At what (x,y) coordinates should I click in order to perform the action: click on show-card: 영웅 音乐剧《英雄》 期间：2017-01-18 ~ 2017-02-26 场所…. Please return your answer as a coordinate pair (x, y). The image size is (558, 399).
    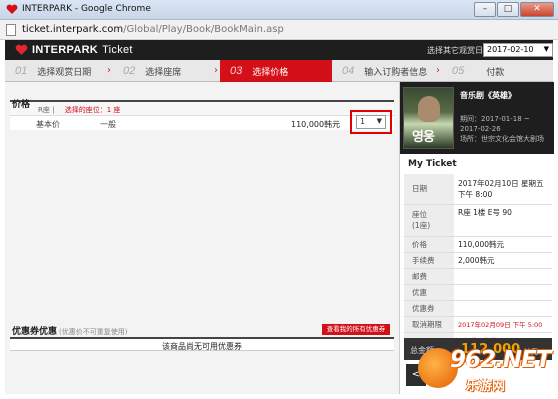
    Looking at the image, I should click on (477, 118).